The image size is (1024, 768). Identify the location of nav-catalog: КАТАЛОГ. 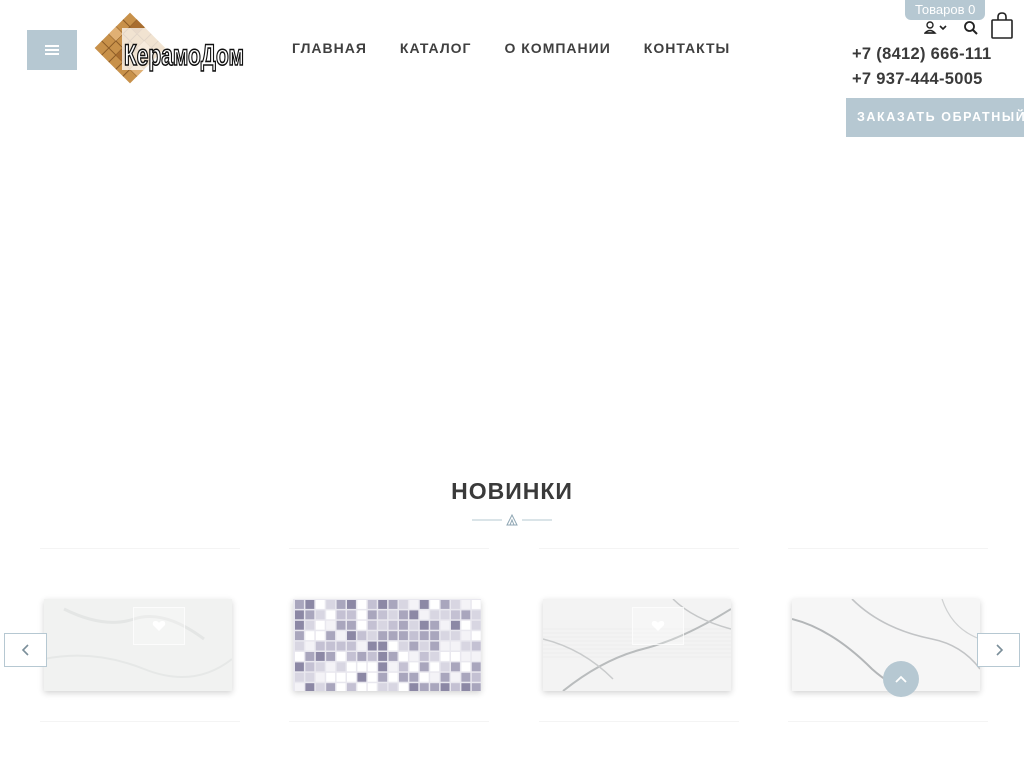
(436, 48).